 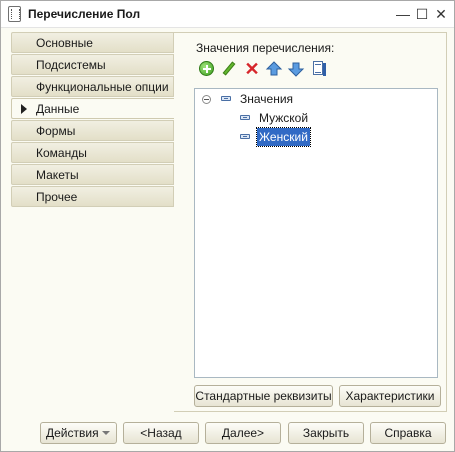 I want to click on tab-templates: Макеты, so click(x=92, y=174).